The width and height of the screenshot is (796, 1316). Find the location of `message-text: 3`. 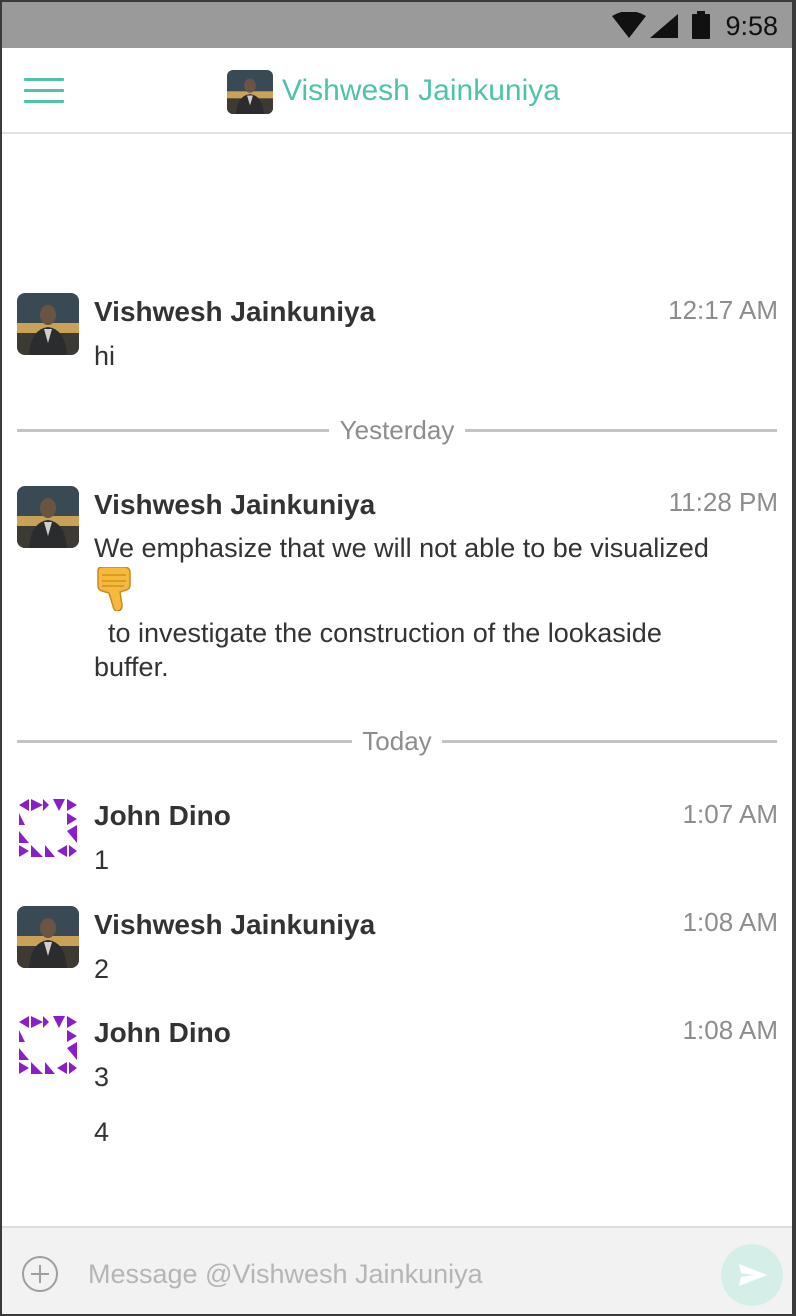

message-text: 3 is located at coordinates (102, 1077).